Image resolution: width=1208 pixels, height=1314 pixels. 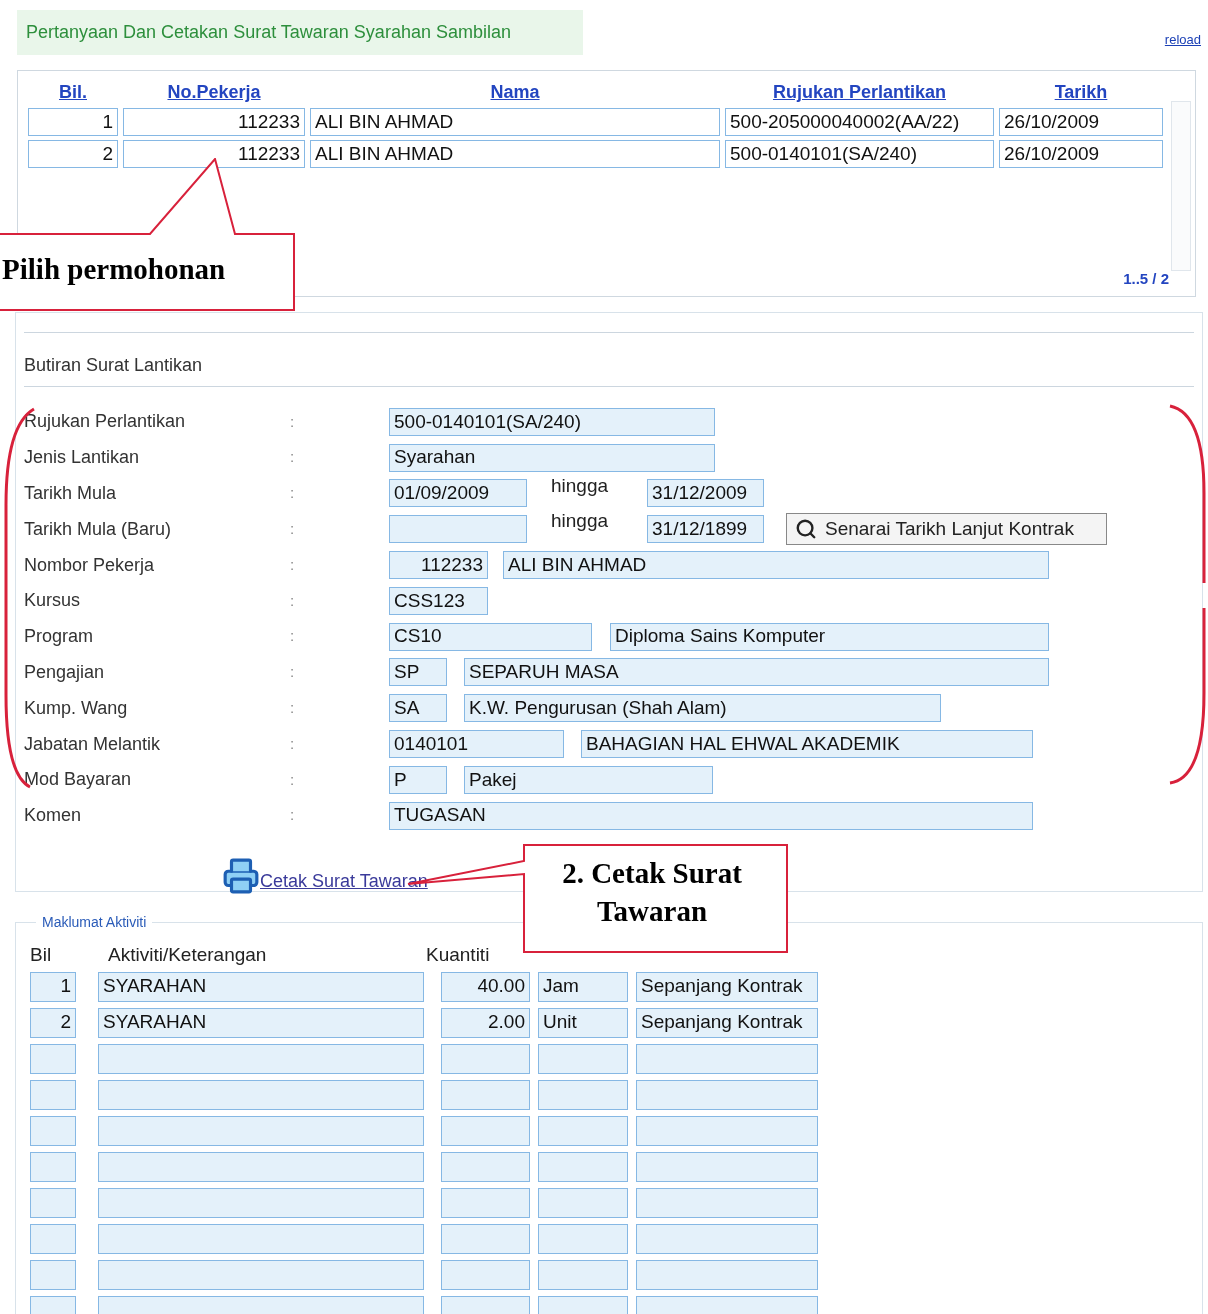 What do you see at coordinates (438, 600) in the screenshot?
I see `text-field: CSS123` at bounding box center [438, 600].